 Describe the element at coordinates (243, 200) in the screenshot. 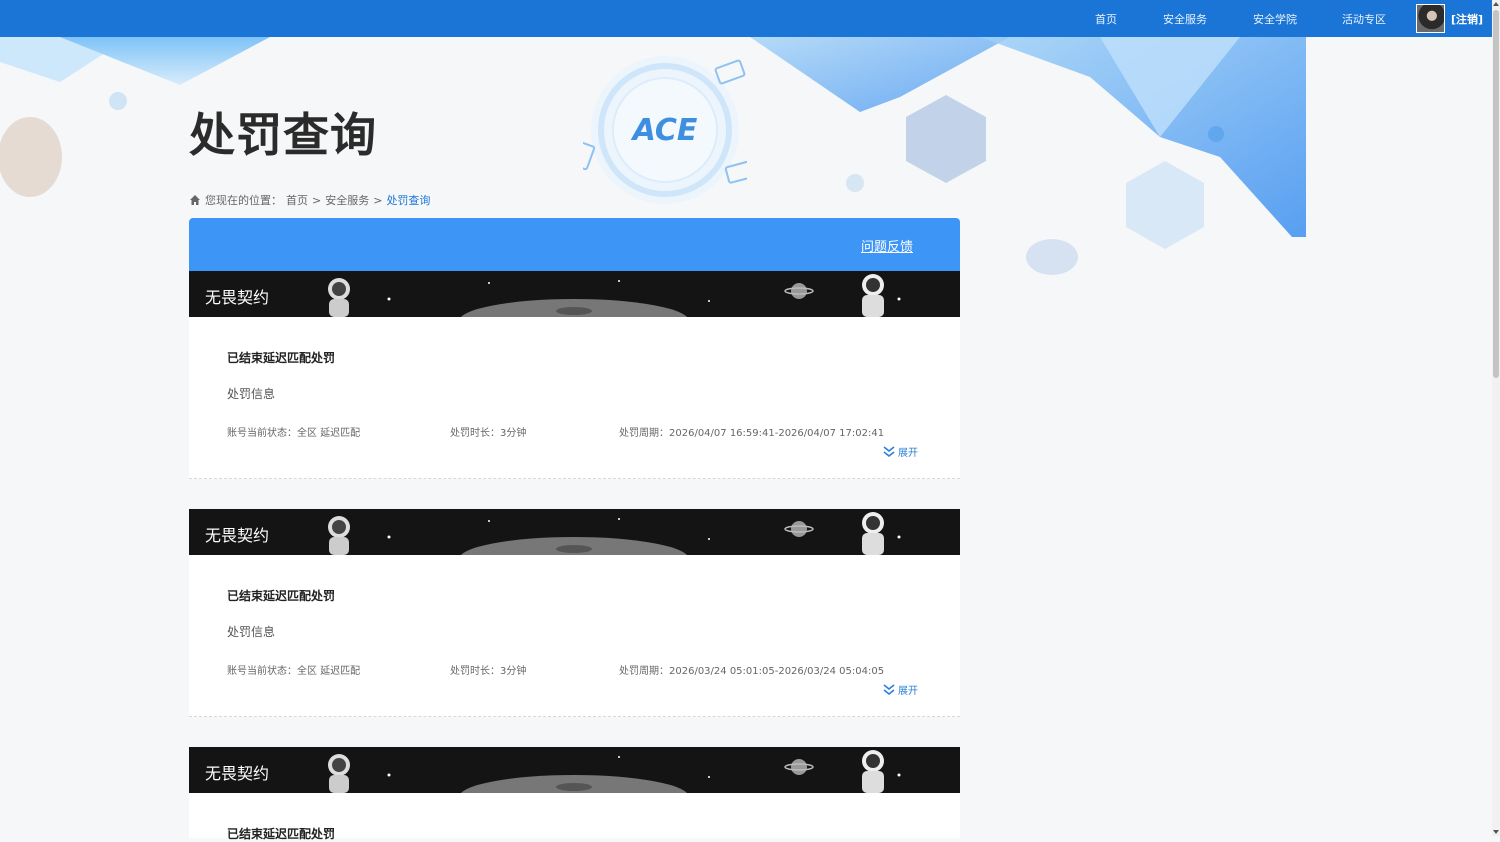

I see `breadcrumb-prefix: 您现在的位置：` at that location.